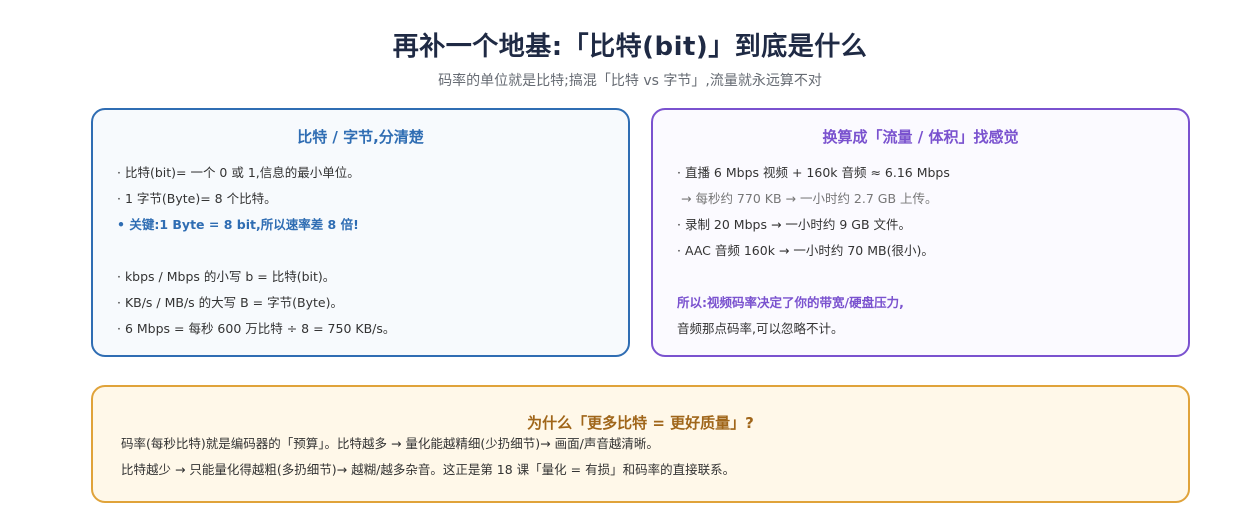 The width and height of the screenshot is (1260, 520). What do you see at coordinates (640, 423) in the screenshot?
I see `quality-card-title: 为什么「更多比特 = 更好质量」?` at bounding box center [640, 423].